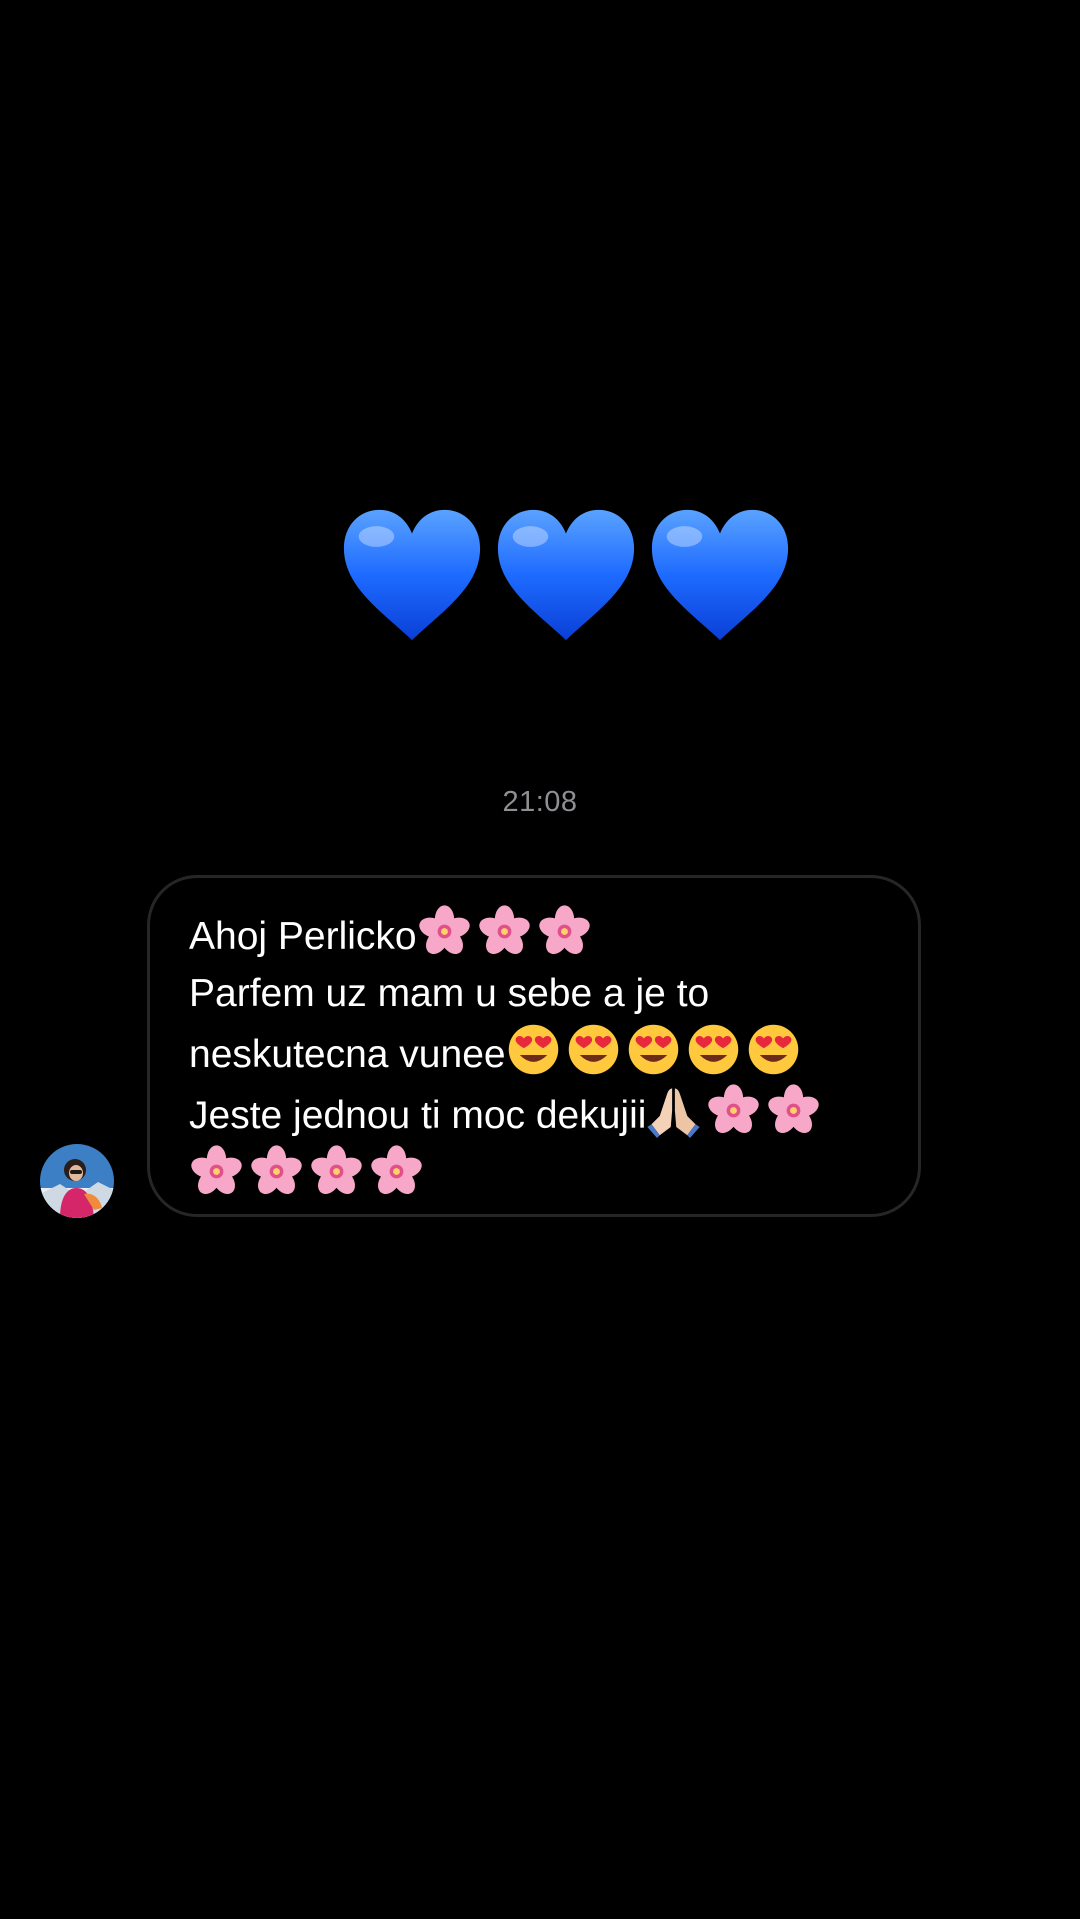 The image size is (1080, 1919). I want to click on message-line: neskutecna vunee, so click(534, 1052).